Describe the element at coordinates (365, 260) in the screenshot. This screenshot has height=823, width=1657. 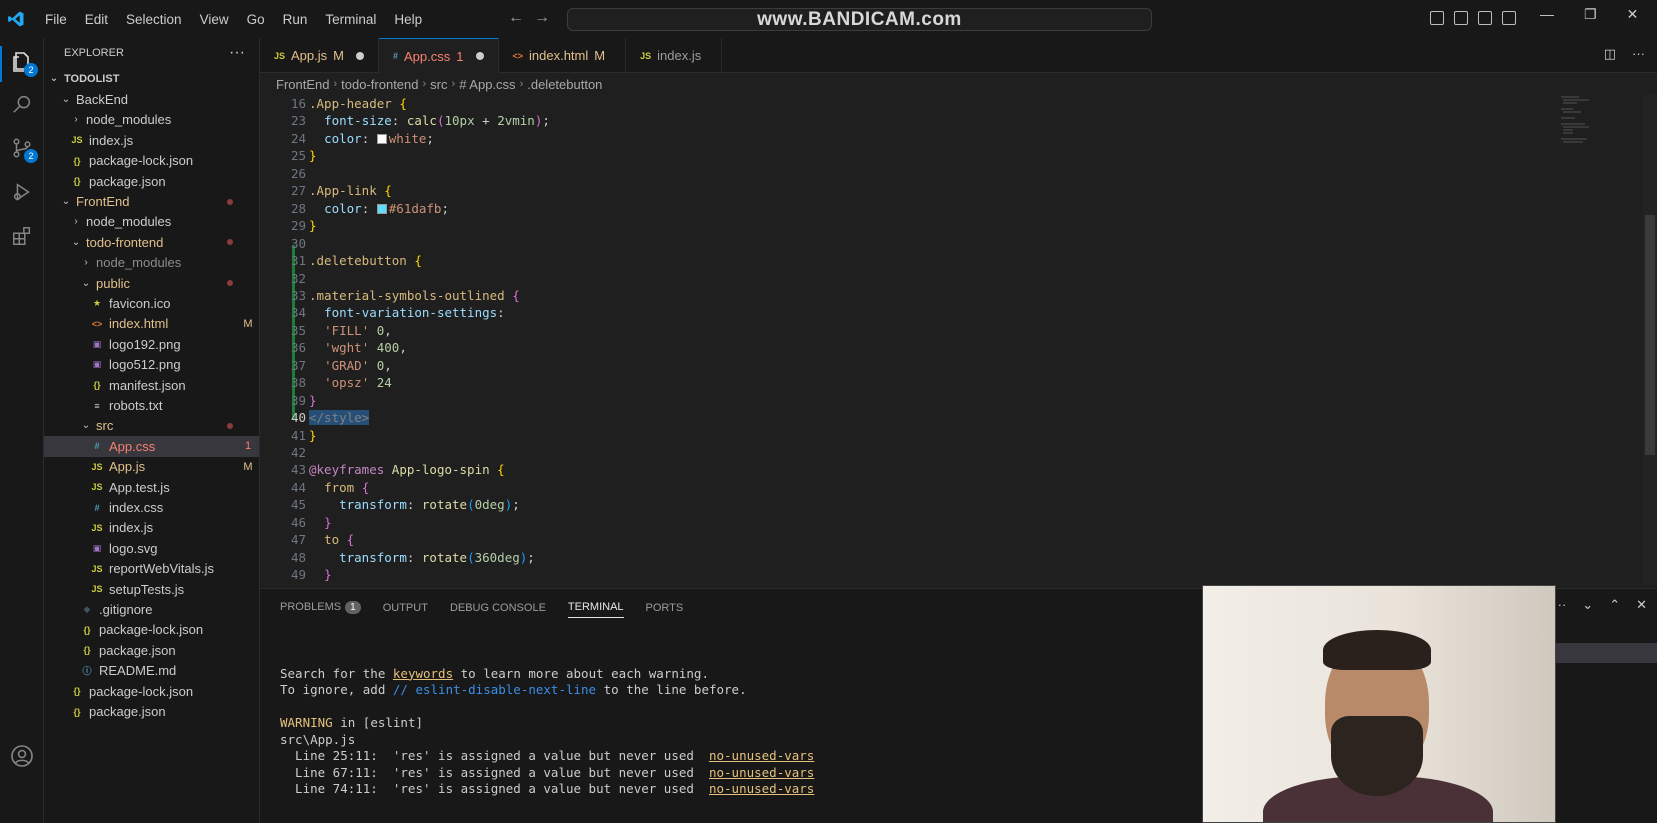
I see `code-text: .deletebutton {` at that location.